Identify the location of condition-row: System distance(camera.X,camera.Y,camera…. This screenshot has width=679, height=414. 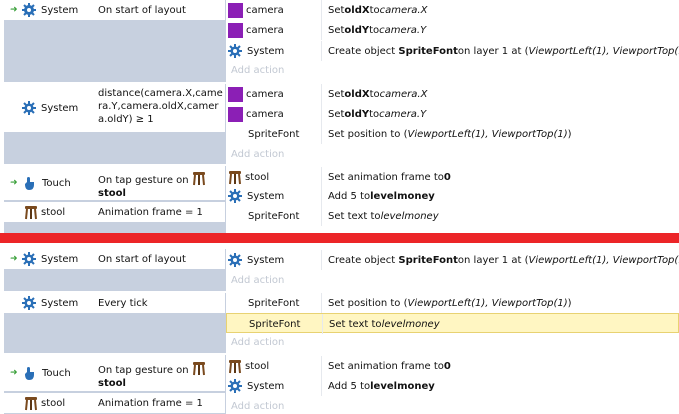
(114, 108).